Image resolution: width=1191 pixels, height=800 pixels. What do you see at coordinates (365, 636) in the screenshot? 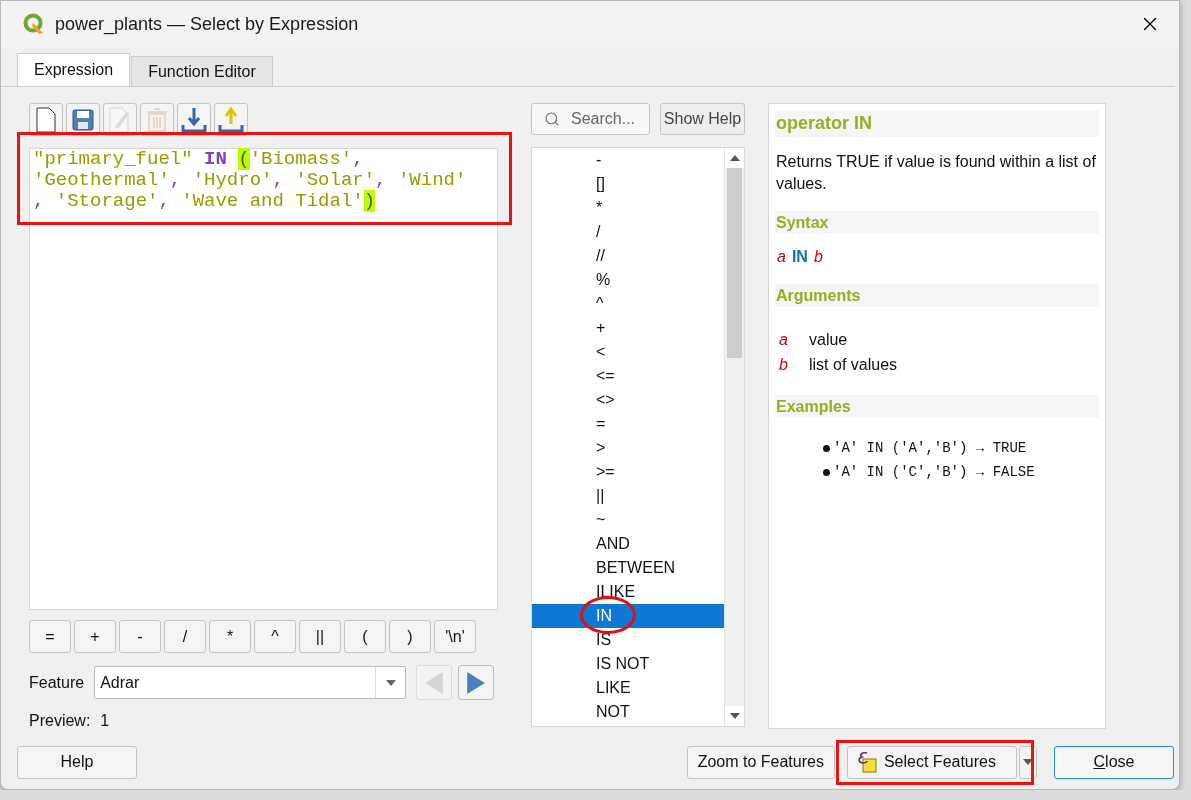
I see `operator-button: (` at bounding box center [365, 636].